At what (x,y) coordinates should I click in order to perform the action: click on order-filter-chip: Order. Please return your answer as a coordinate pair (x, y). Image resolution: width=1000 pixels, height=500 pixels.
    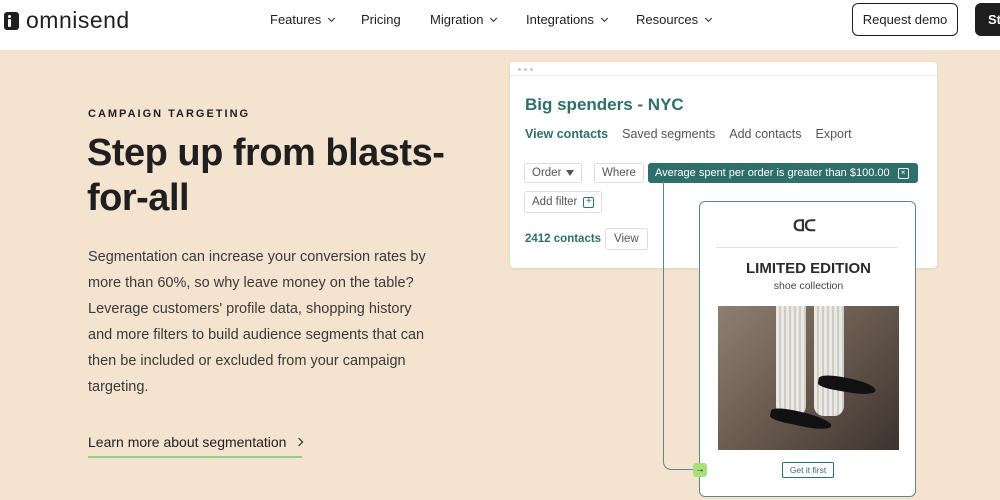
    Looking at the image, I should click on (553, 173).